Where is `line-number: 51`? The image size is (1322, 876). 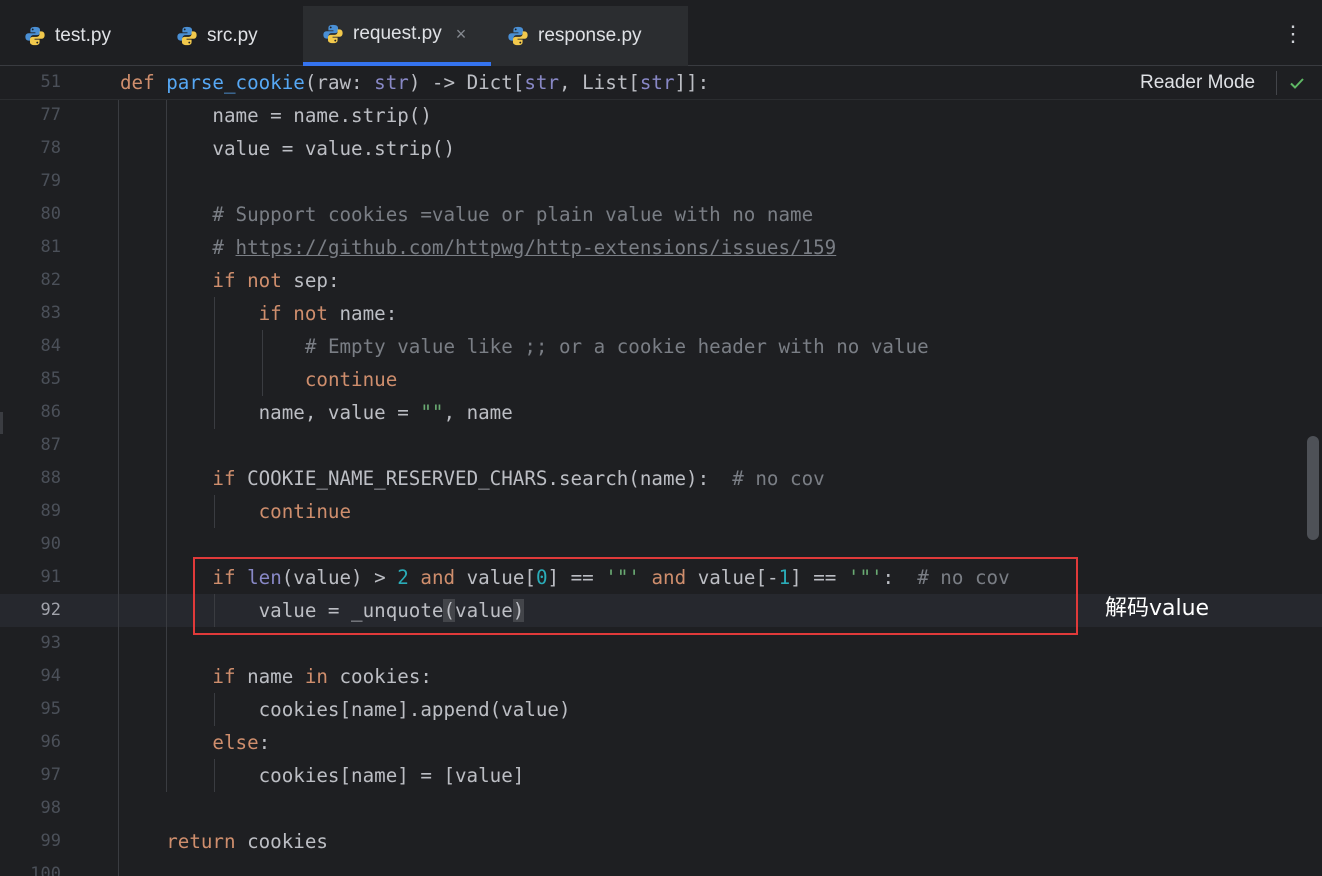 line-number: 51 is located at coordinates (50, 82).